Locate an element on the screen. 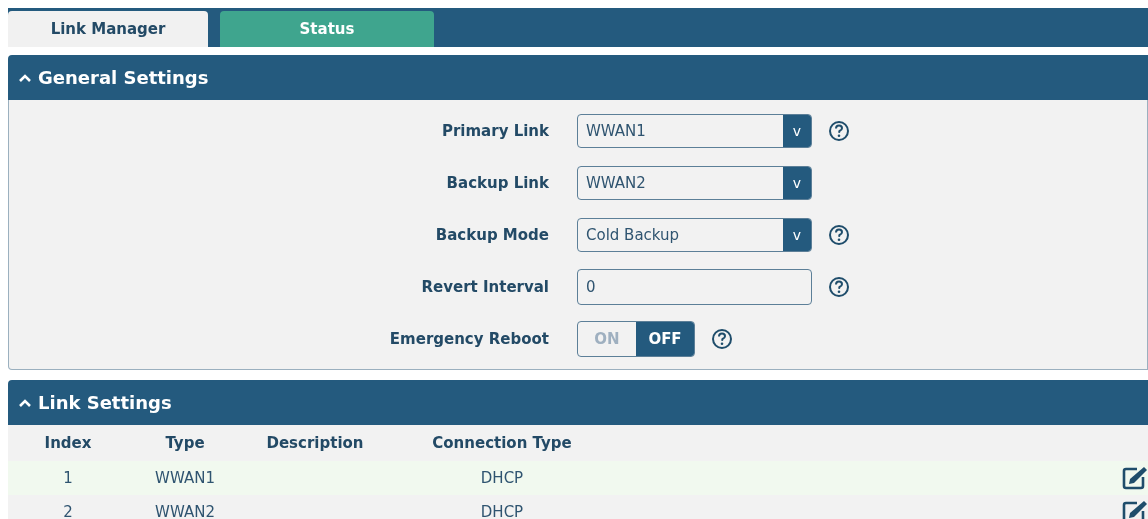 The height and width of the screenshot is (519, 1148). table-cell-text: WWAN1 is located at coordinates (185, 478).